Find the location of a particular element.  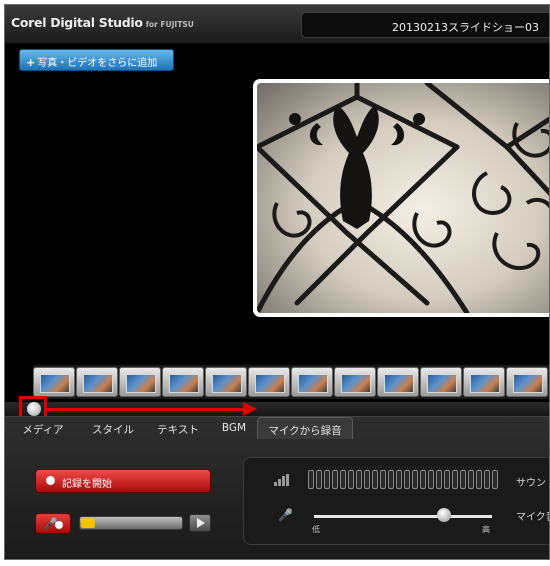

panel-tabs: メディア スタイル テキスト BGM マイクから録音 is located at coordinates (179, 428).